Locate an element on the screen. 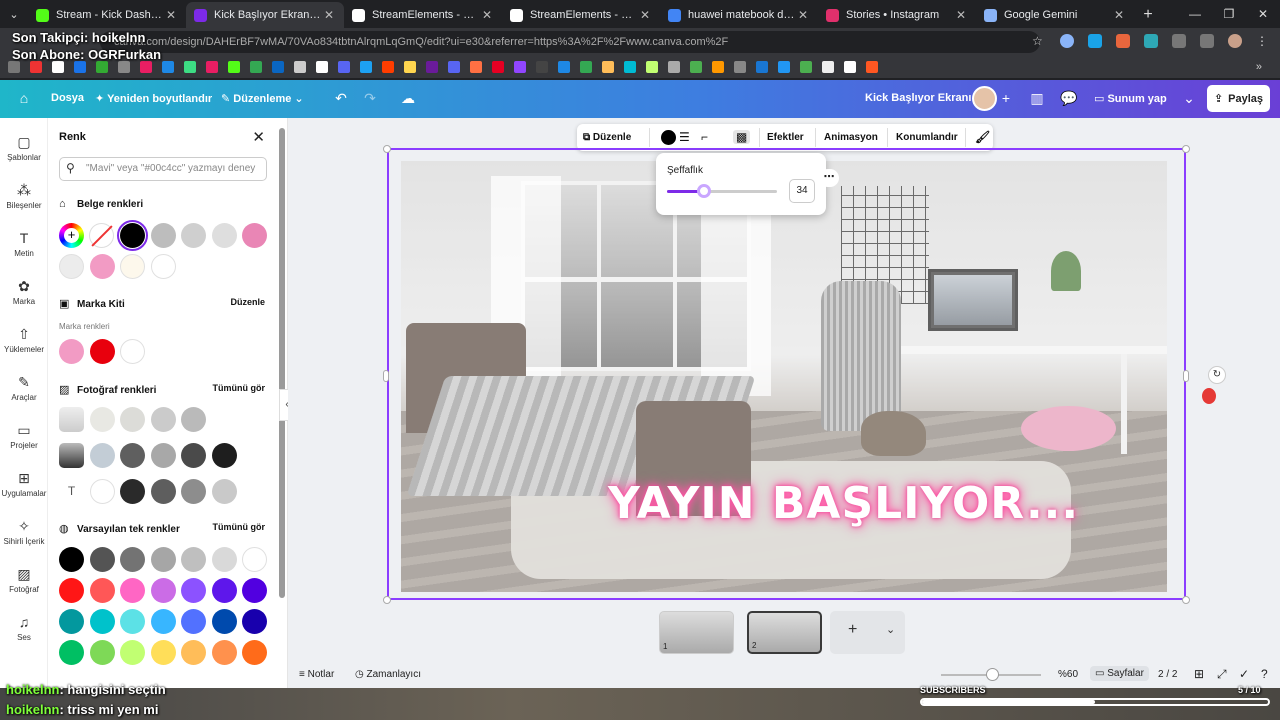 The width and height of the screenshot is (1280, 720). add-page-button: + ⌄ is located at coordinates (867, 632).